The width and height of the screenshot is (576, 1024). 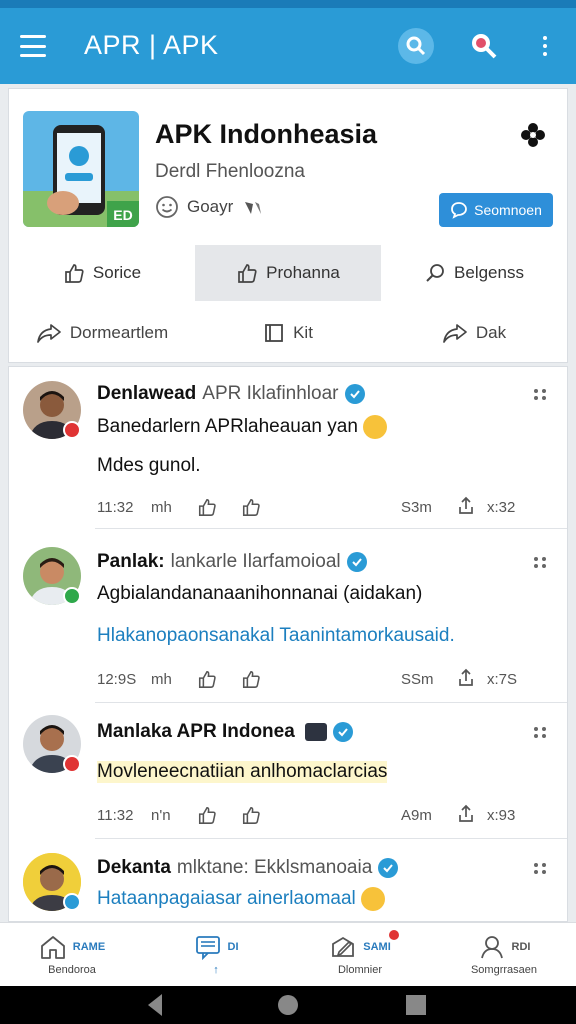 I want to click on gear-icon, so click(x=533, y=137).